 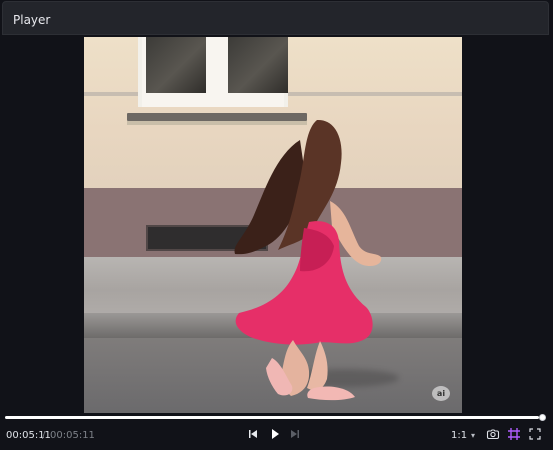 I want to click on watermark-logo: ai, so click(x=441, y=393).